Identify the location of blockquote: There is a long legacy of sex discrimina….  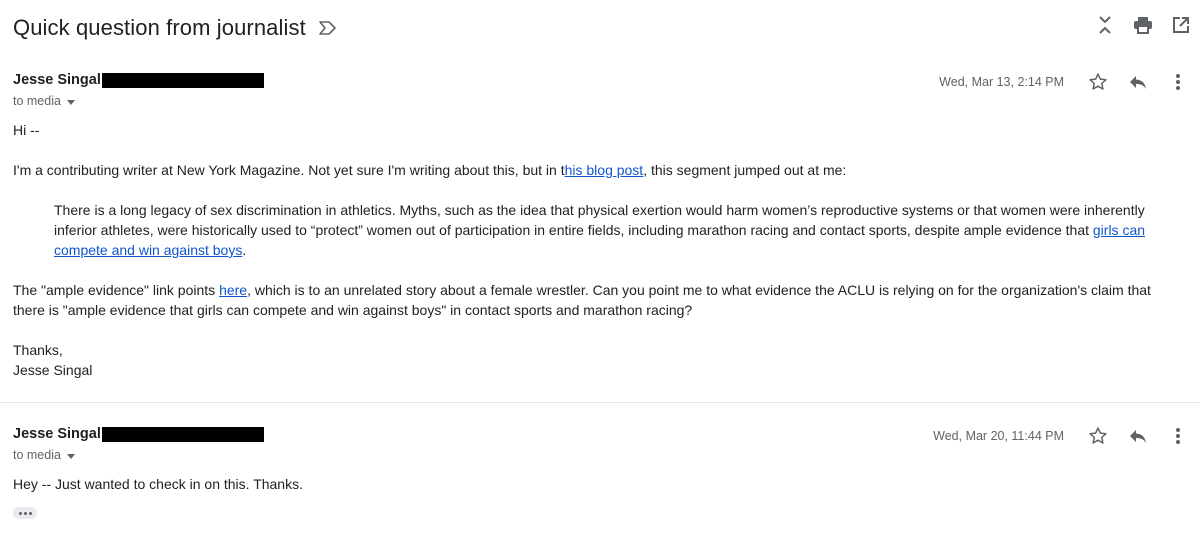
(598, 230).